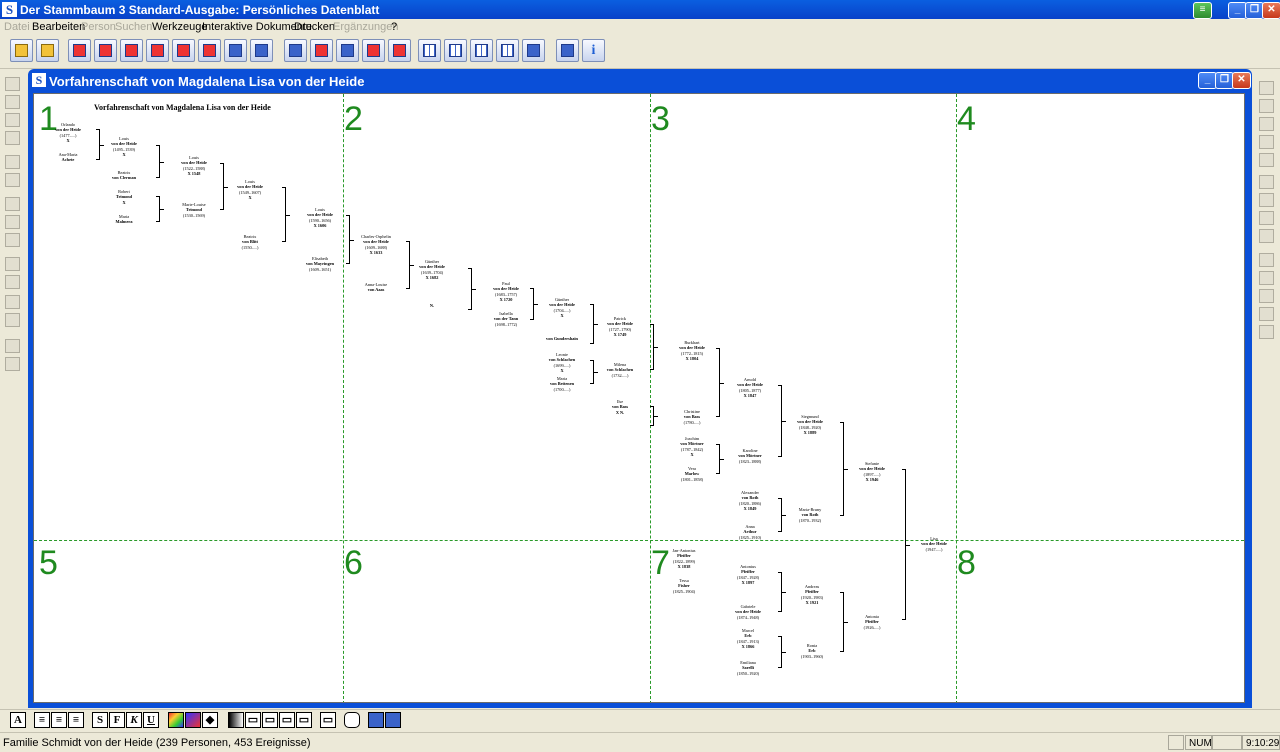 The width and height of the screenshot is (1280, 752). What do you see at coordinates (1241, 80) in the screenshot?
I see `doc-close-button: ✕` at bounding box center [1241, 80].